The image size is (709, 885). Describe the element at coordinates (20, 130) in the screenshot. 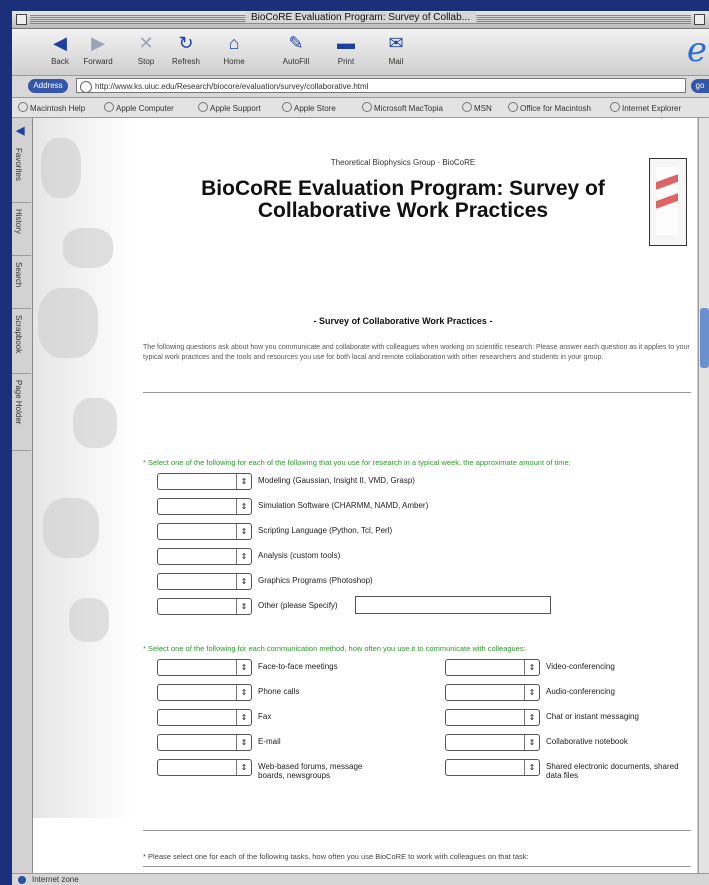

I see `collapse-arrow-icon: ◀` at that location.